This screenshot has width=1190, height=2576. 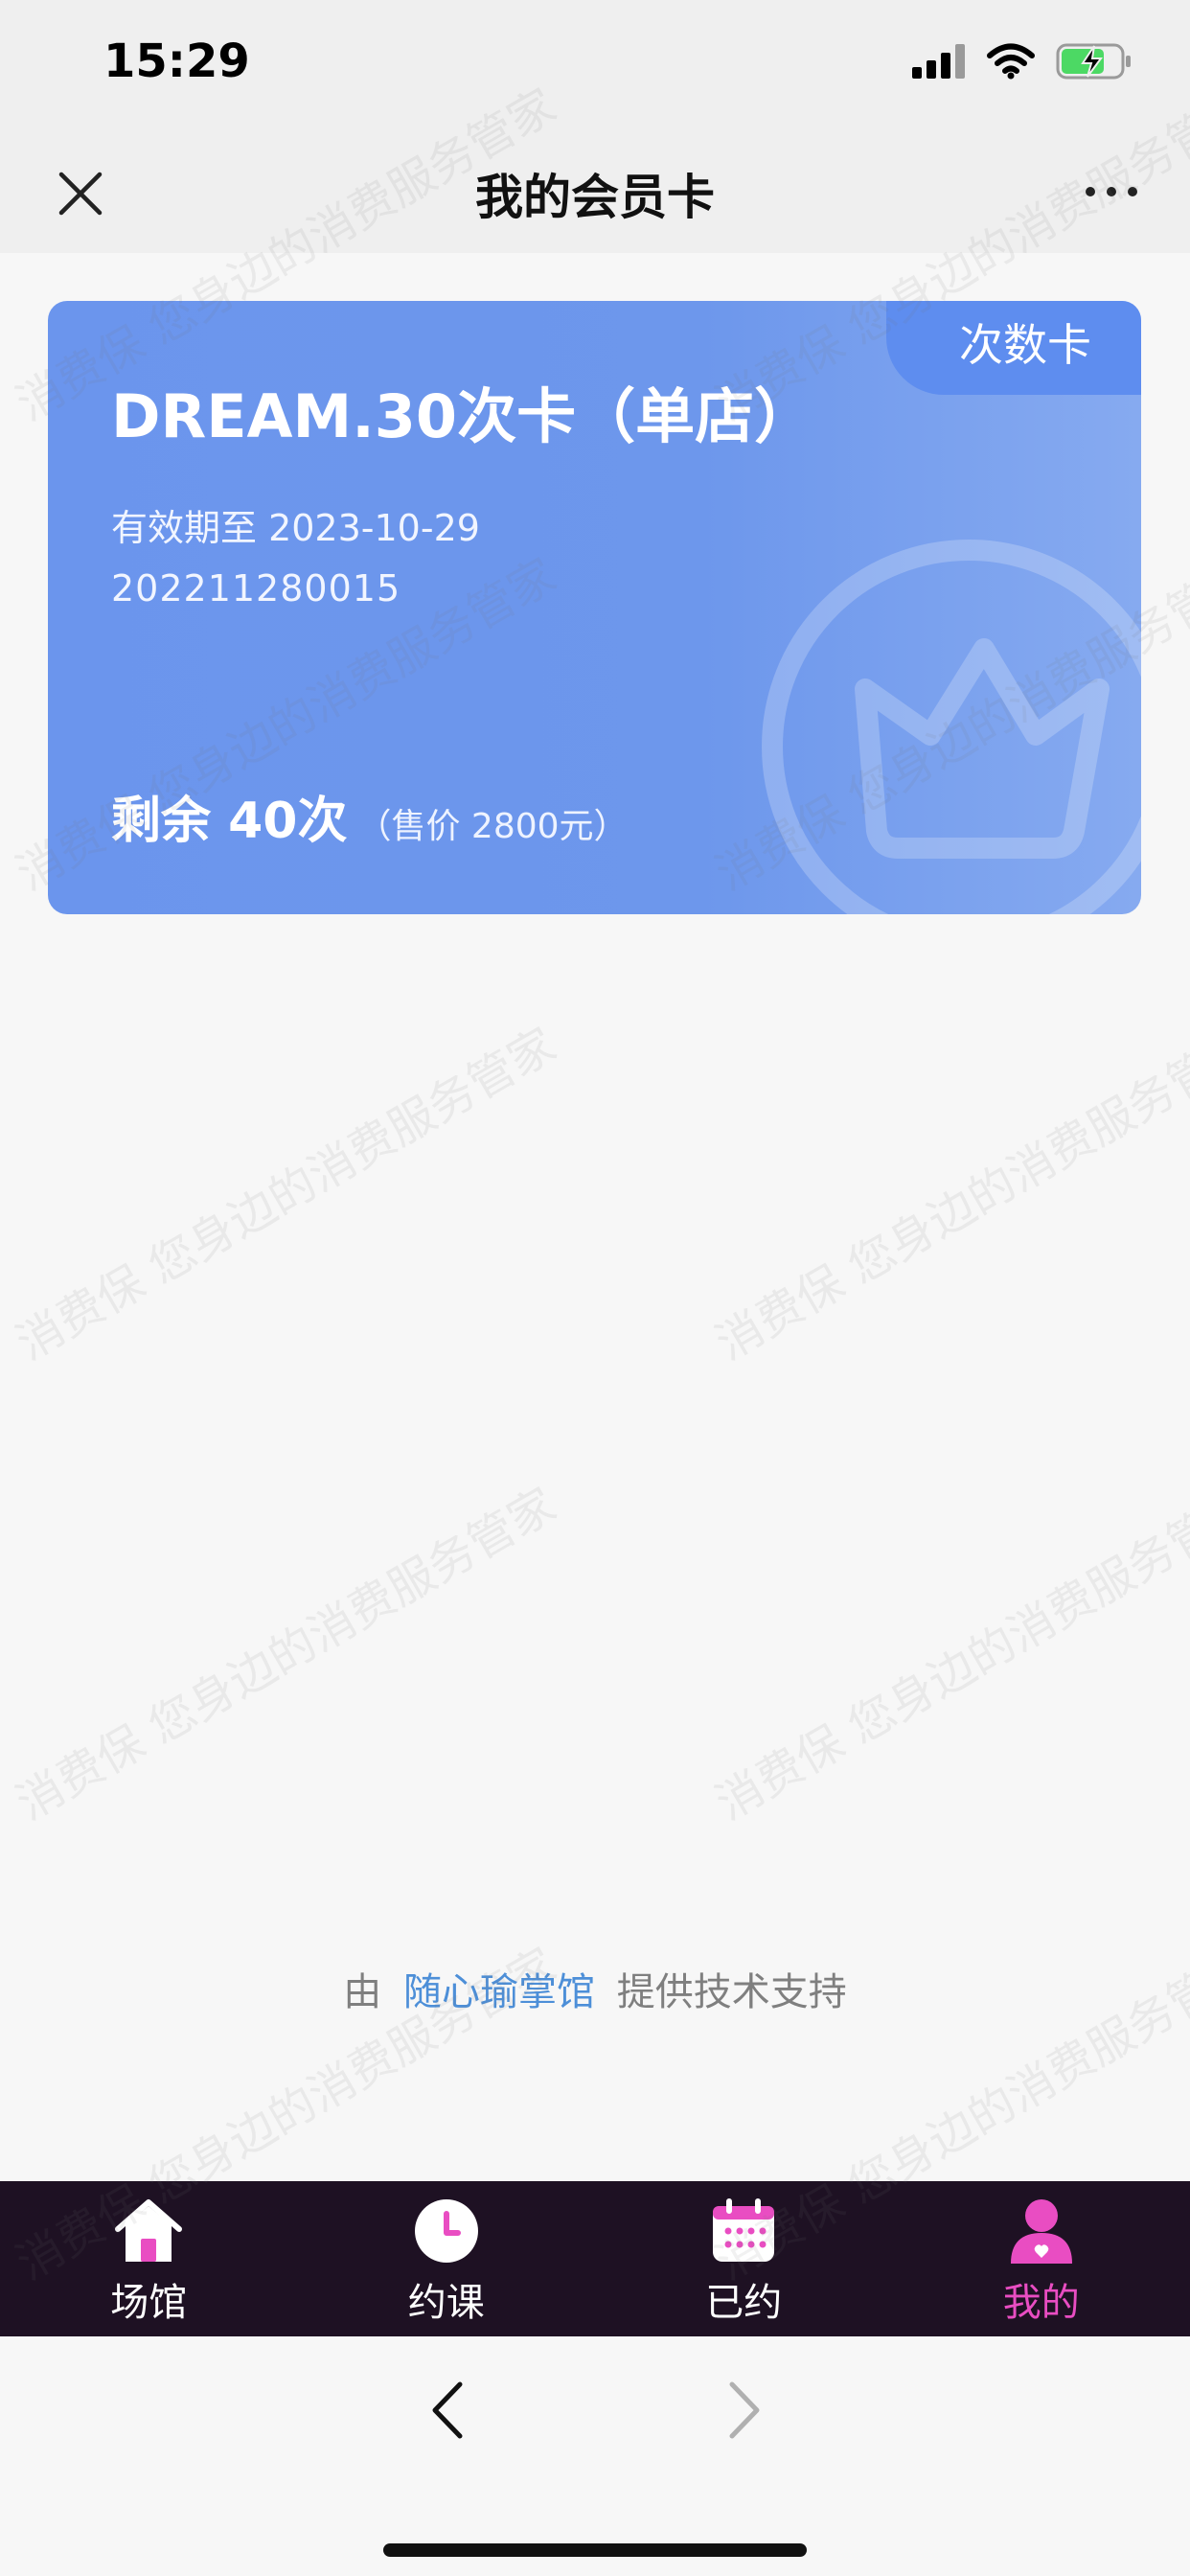 I want to click on forward-arrow-icon, so click(x=742, y=2410).